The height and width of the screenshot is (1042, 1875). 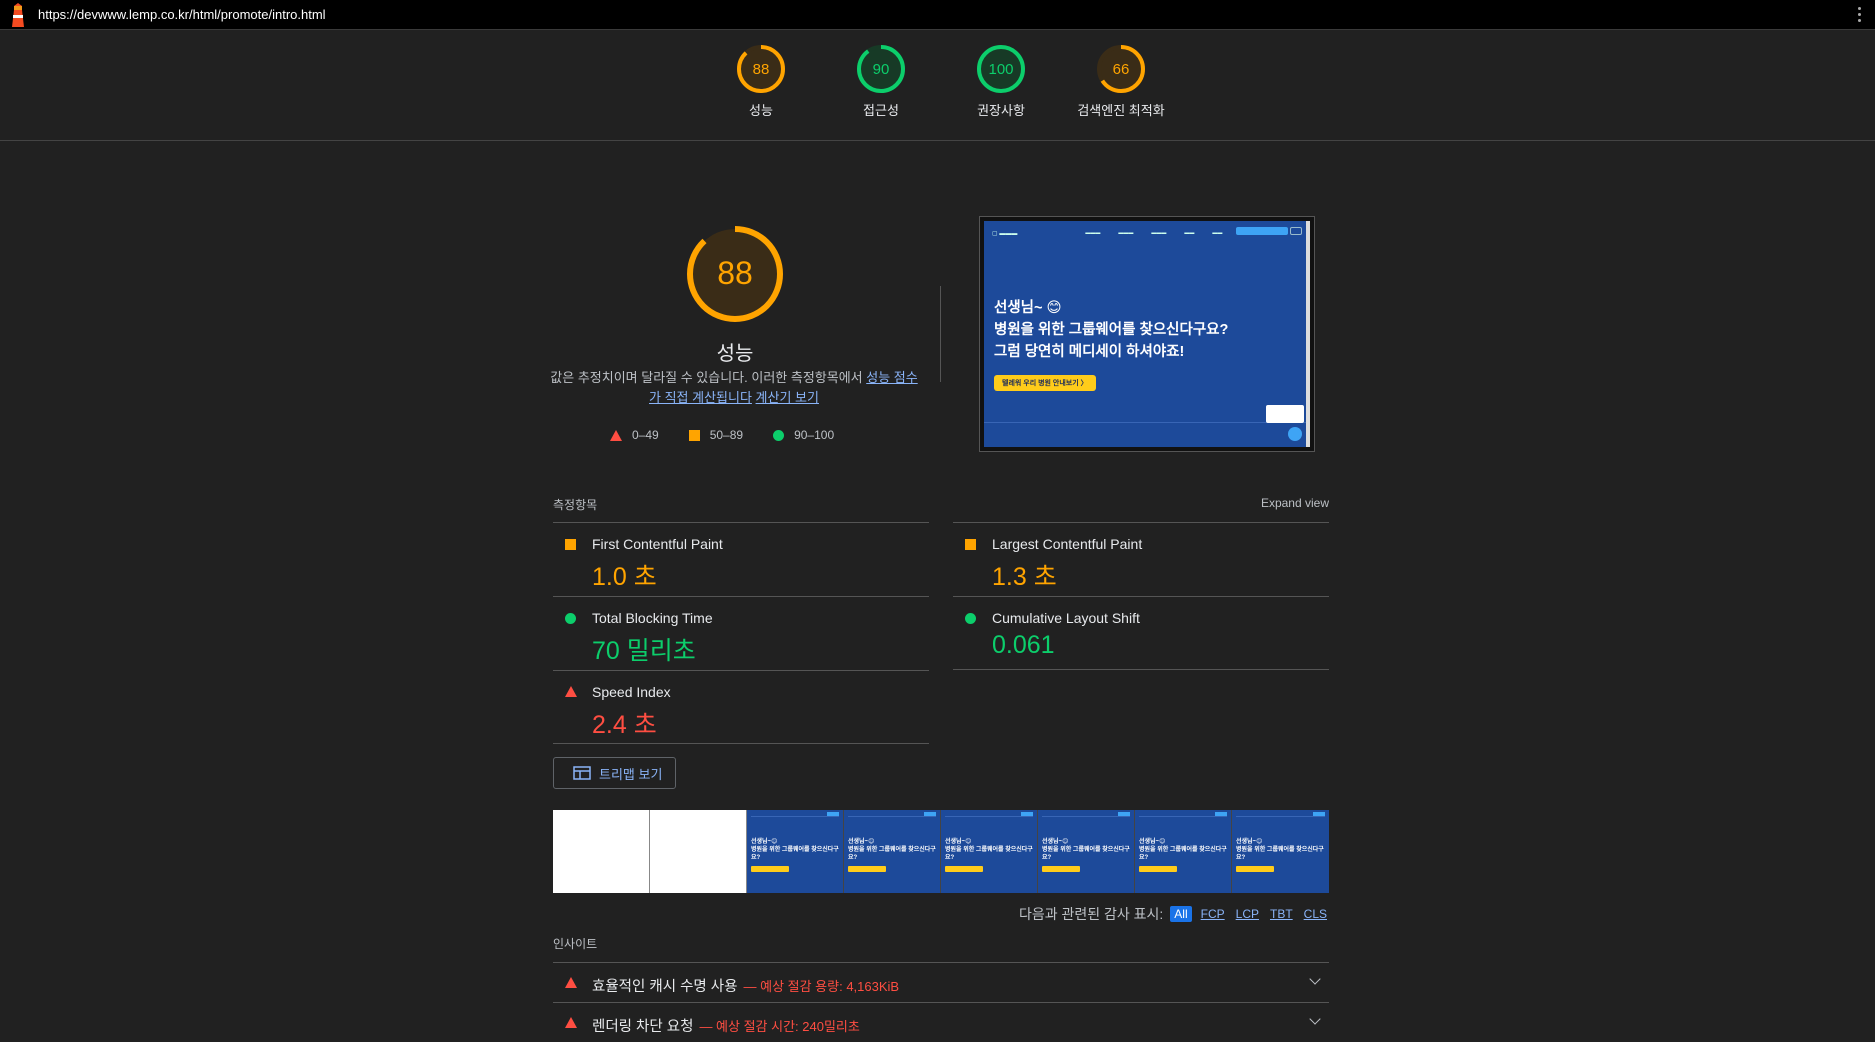 What do you see at coordinates (1281, 914) in the screenshot?
I see `filter-chip-tbt: TBT` at bounding box center [1281, 914].